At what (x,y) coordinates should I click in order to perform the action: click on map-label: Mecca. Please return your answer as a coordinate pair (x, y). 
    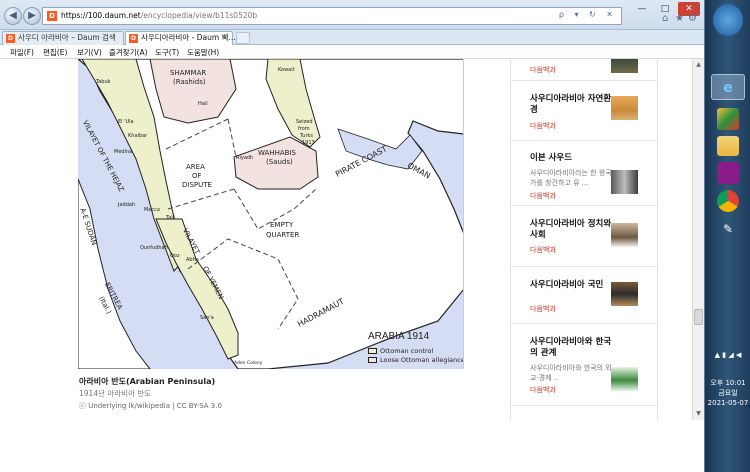
    Looking at the image, I should click on (152, 210).